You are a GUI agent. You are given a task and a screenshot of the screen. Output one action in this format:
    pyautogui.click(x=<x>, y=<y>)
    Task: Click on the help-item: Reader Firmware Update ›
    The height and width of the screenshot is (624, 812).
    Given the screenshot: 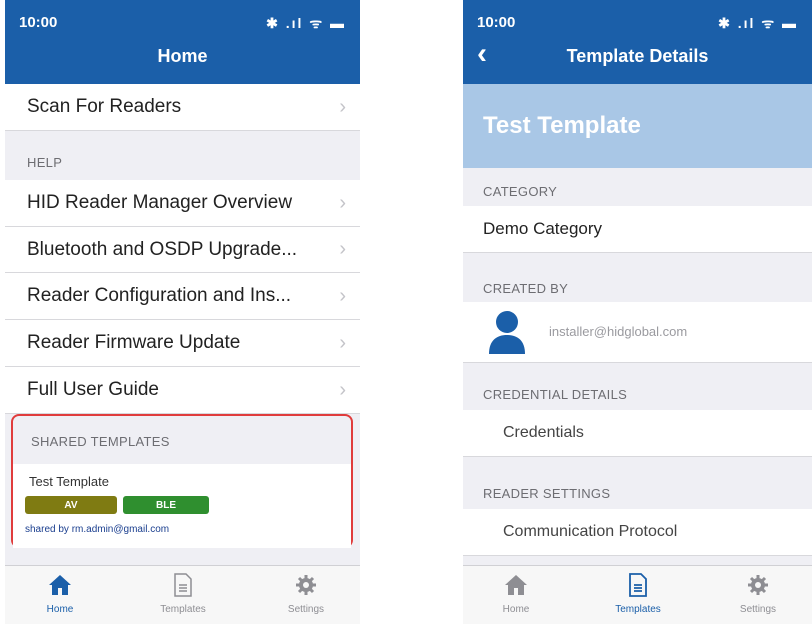 What is the action you would take?
    pyautogui.click(x=182, y=343)
    